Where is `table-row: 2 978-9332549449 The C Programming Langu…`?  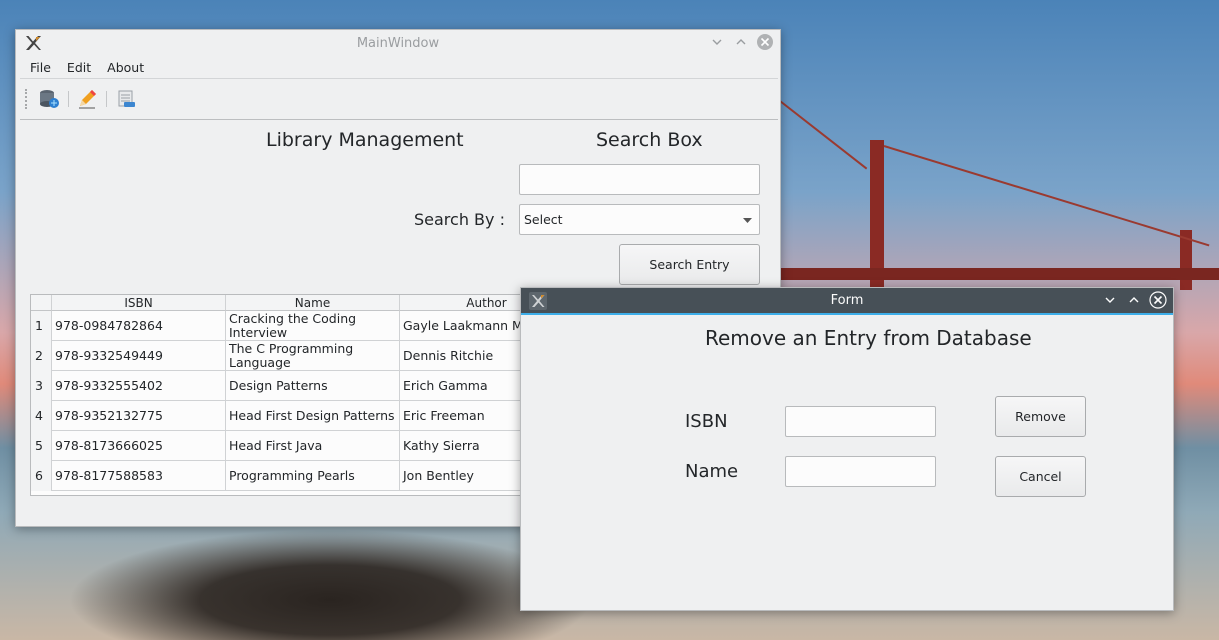 table-row: 2 978-9332549449 The C Programming Langu… is located at coordinates (286, 356).